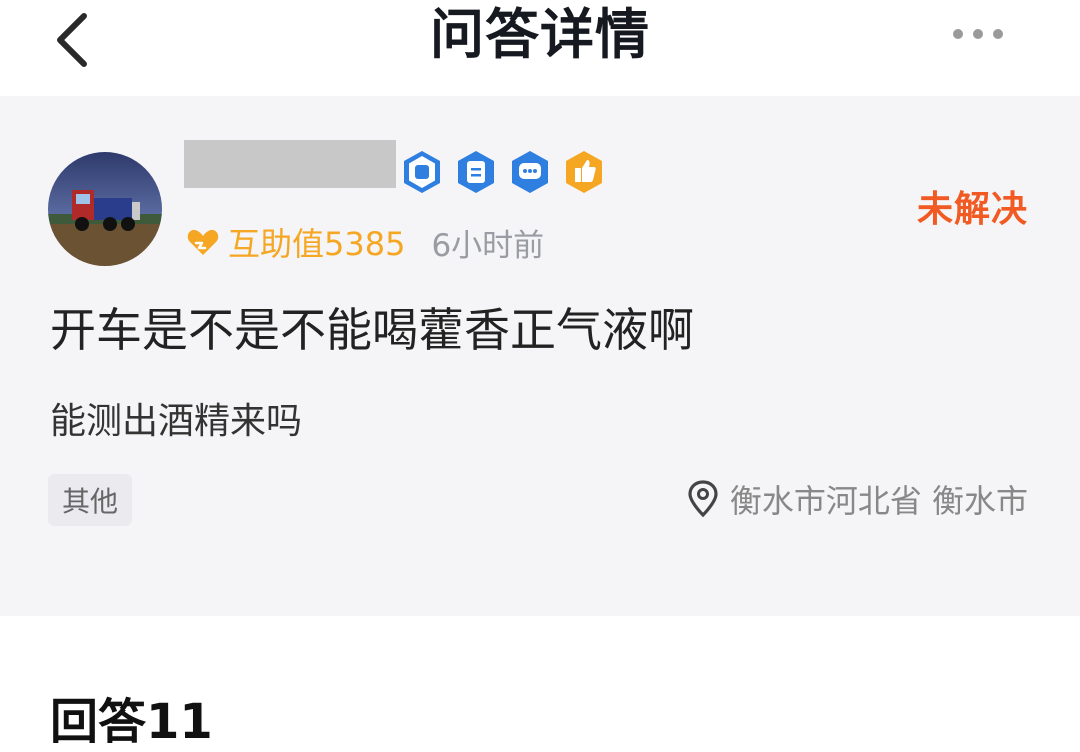 The width and height of the screenshot is (1080, 752). Describe the element at coordinates (90, 500) in the screenshot. I see `category-tag: 其他` at that location.